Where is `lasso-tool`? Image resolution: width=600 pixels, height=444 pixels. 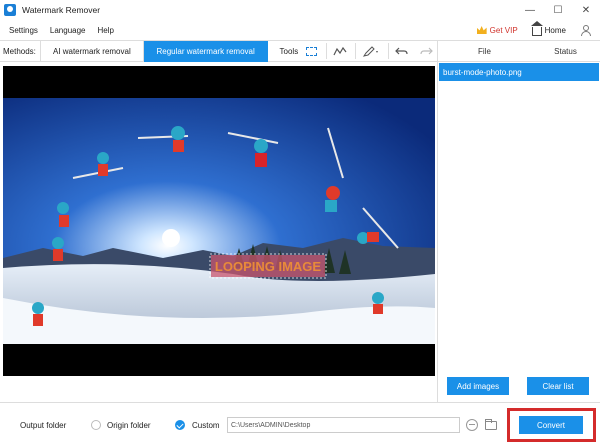 lasso-tool is located at coordinates (340, 51).